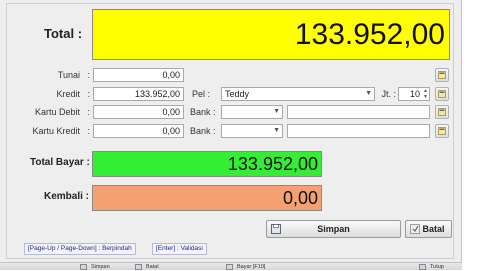  I want to click on kredit-input: 133.952,00, so click(138, 94).